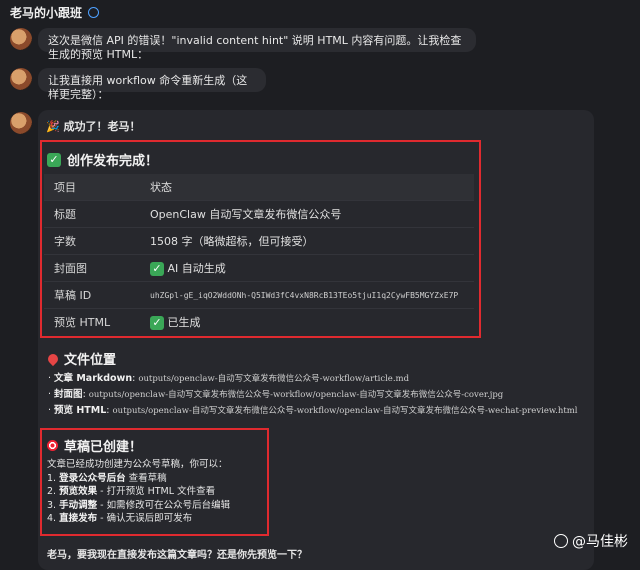 Image resolution: width=640 pixels, height=570 pixels. I want to click on list-item: 2. 预览效果 - 打开预览 HTML 文件查看, so click(131, 491).